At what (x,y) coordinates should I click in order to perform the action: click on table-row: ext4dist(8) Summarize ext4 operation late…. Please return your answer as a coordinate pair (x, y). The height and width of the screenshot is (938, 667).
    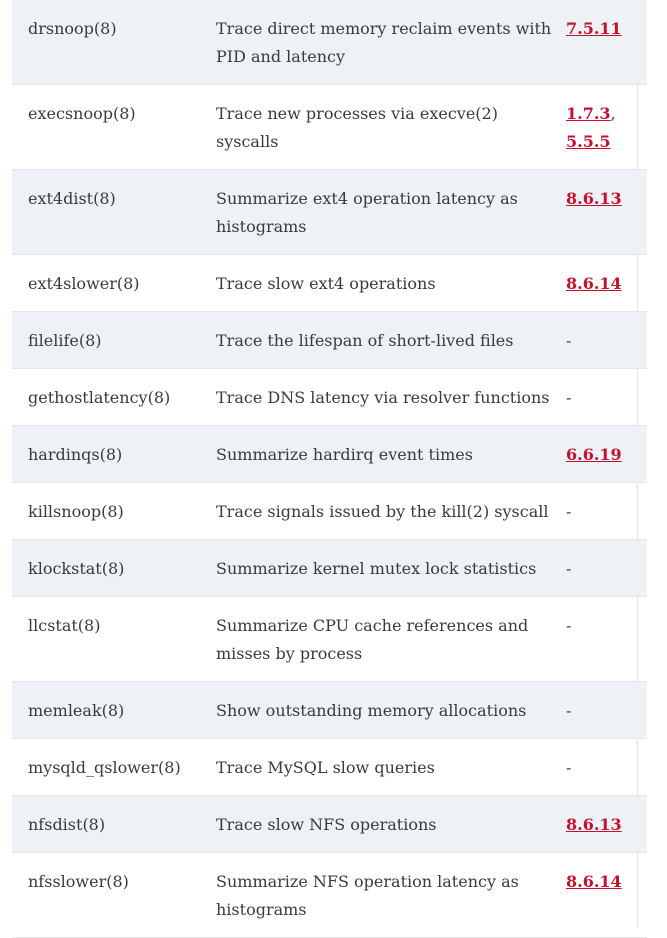
    Looking at the image, I should click on (329, 212).